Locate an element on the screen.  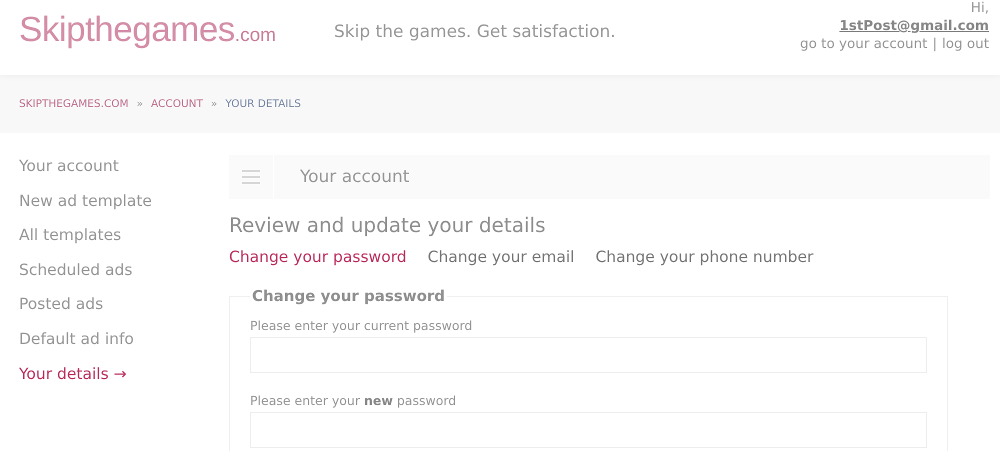
sidebar-item: Your details → is located at coordinates (124, 380).